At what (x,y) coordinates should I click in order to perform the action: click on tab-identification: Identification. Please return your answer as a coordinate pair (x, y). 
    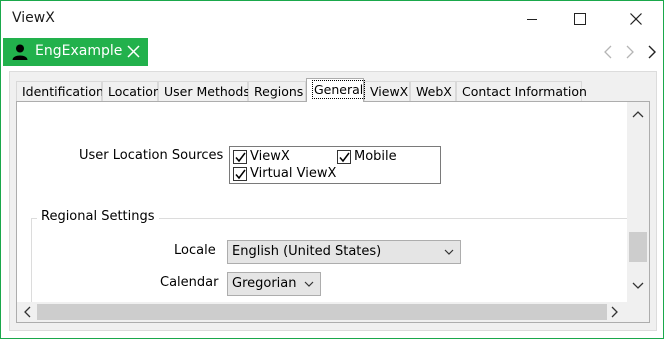
    Looking at the image, I should click on (60, 91).